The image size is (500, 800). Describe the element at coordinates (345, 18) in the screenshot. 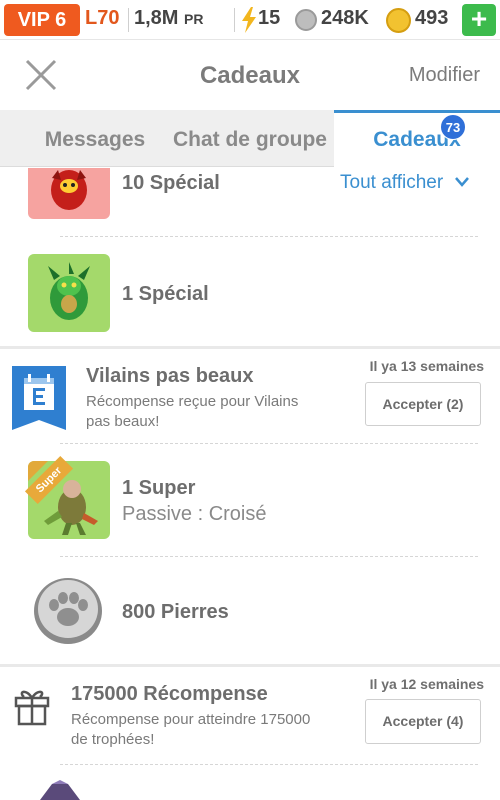

I see `stones-count: 248K` at that location.